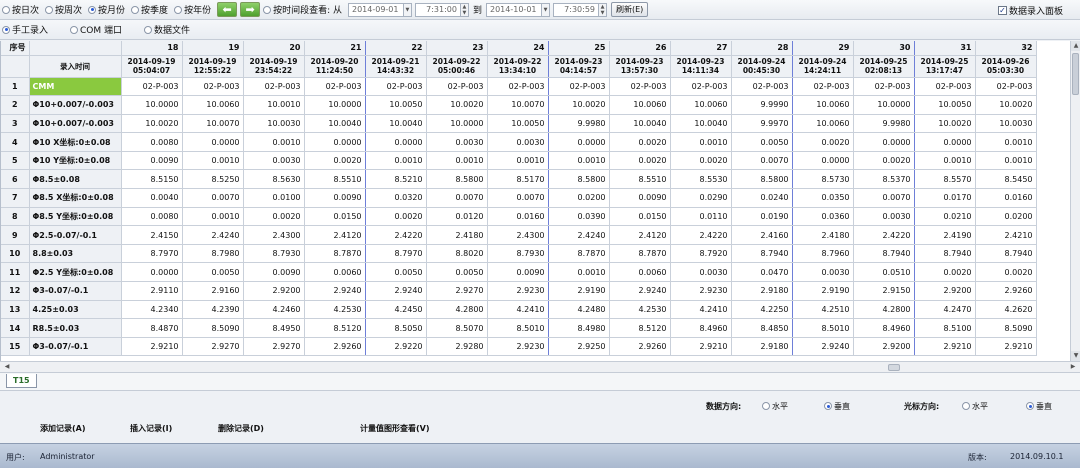  Describe the element at coordinates (152, 328) in the screenshot. I see `data-cell: 8.4870` at that location.